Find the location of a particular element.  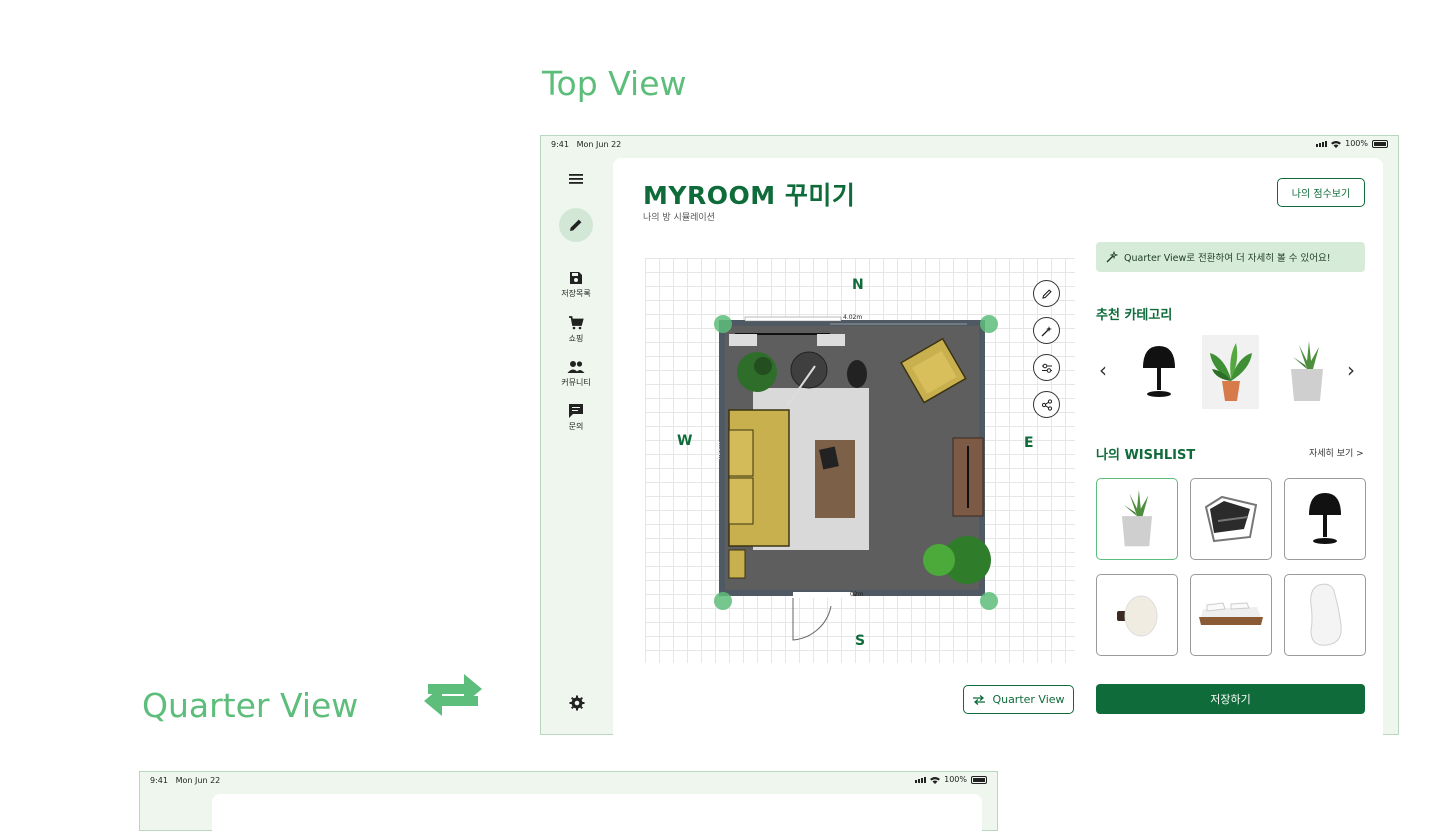

wishlist-item-mirror is located at coordinates (1325, 615).